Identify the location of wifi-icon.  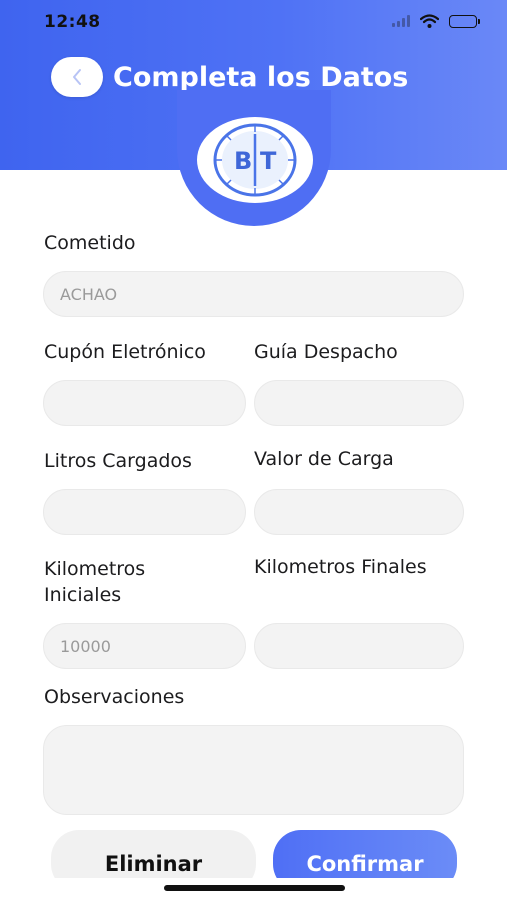
(429, 21).